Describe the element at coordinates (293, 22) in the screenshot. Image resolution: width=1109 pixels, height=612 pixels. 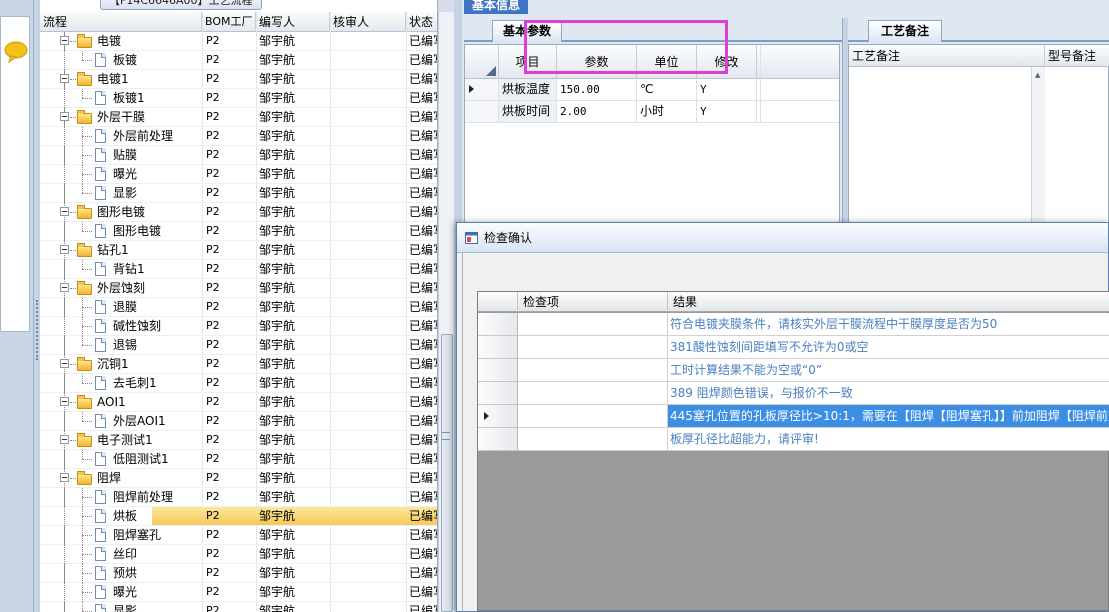
I see `column-header-writer: 编写人` at that location.